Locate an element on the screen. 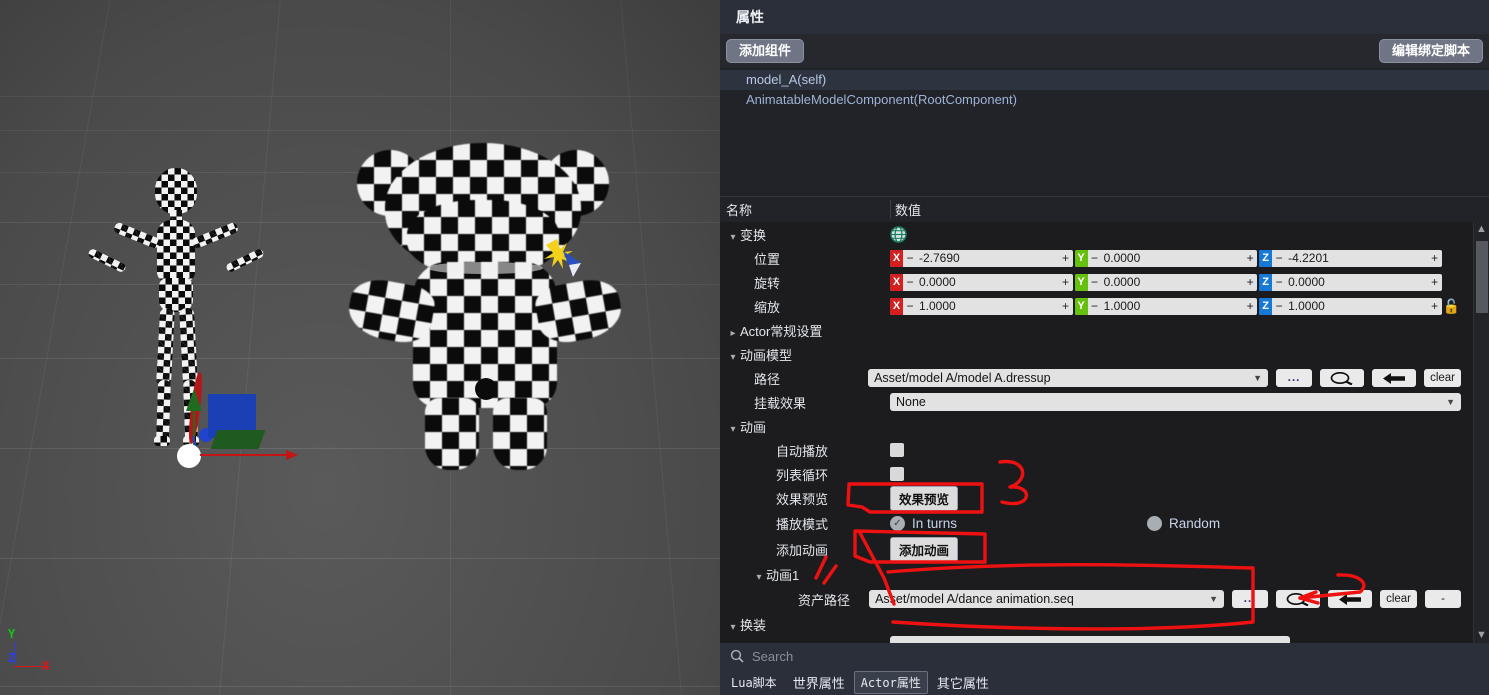 The image size is (1489, 695). scale-y-field: Y − 1.0000 + is located at coordinates (1166, 306).